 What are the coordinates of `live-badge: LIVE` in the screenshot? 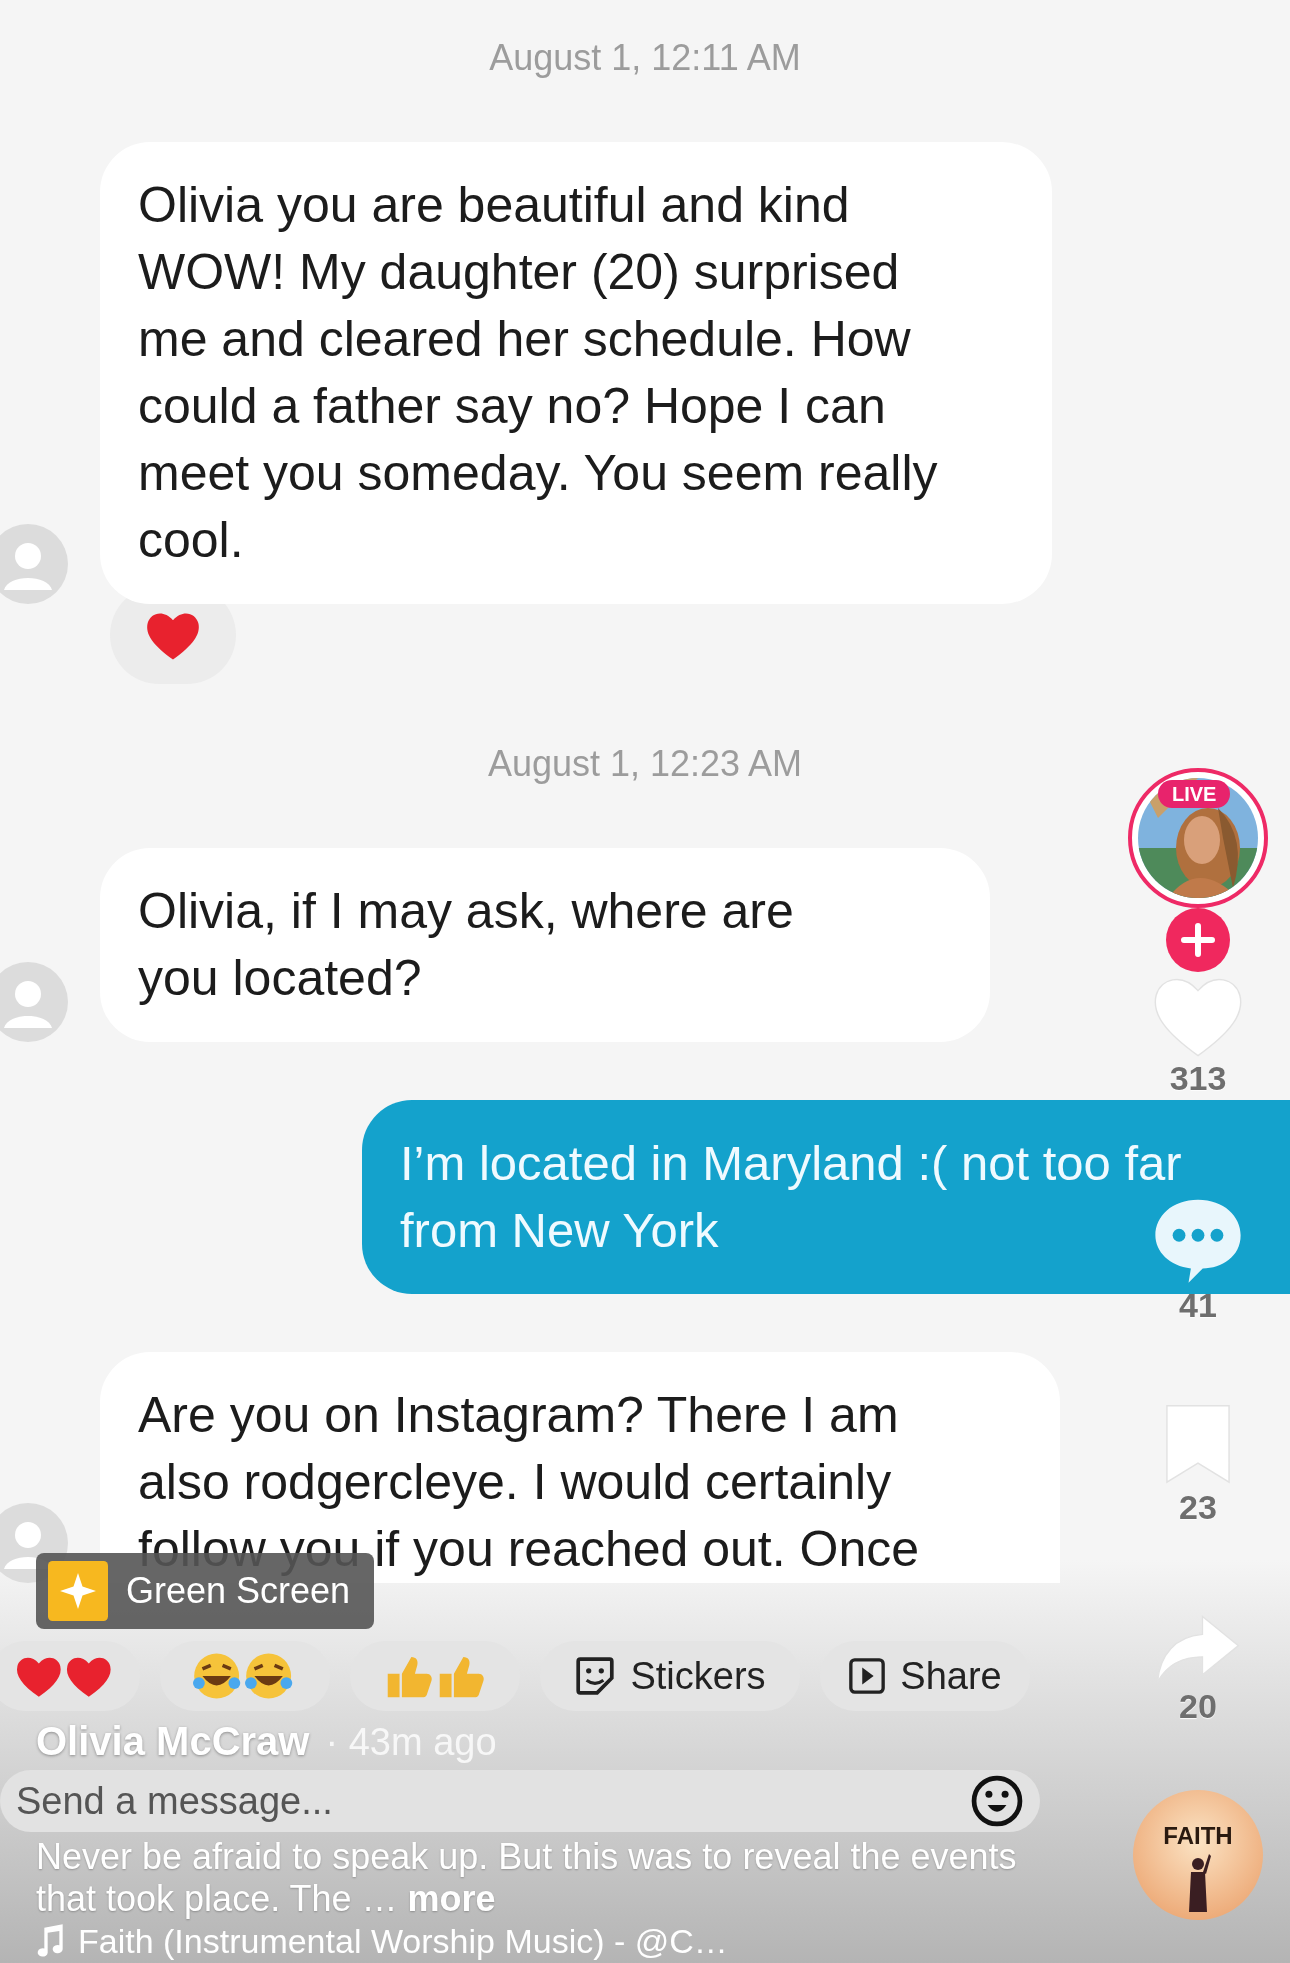 It's located at (1194, 794).